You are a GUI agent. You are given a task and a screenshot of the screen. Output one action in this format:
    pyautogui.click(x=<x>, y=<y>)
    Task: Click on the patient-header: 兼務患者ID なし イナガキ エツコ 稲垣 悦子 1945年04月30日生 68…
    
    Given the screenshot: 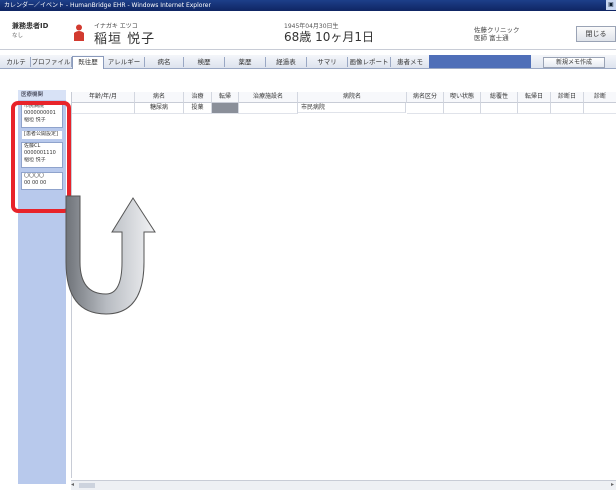 What is the action you would take?
    pyautogui.click(x=308, y=30)
    